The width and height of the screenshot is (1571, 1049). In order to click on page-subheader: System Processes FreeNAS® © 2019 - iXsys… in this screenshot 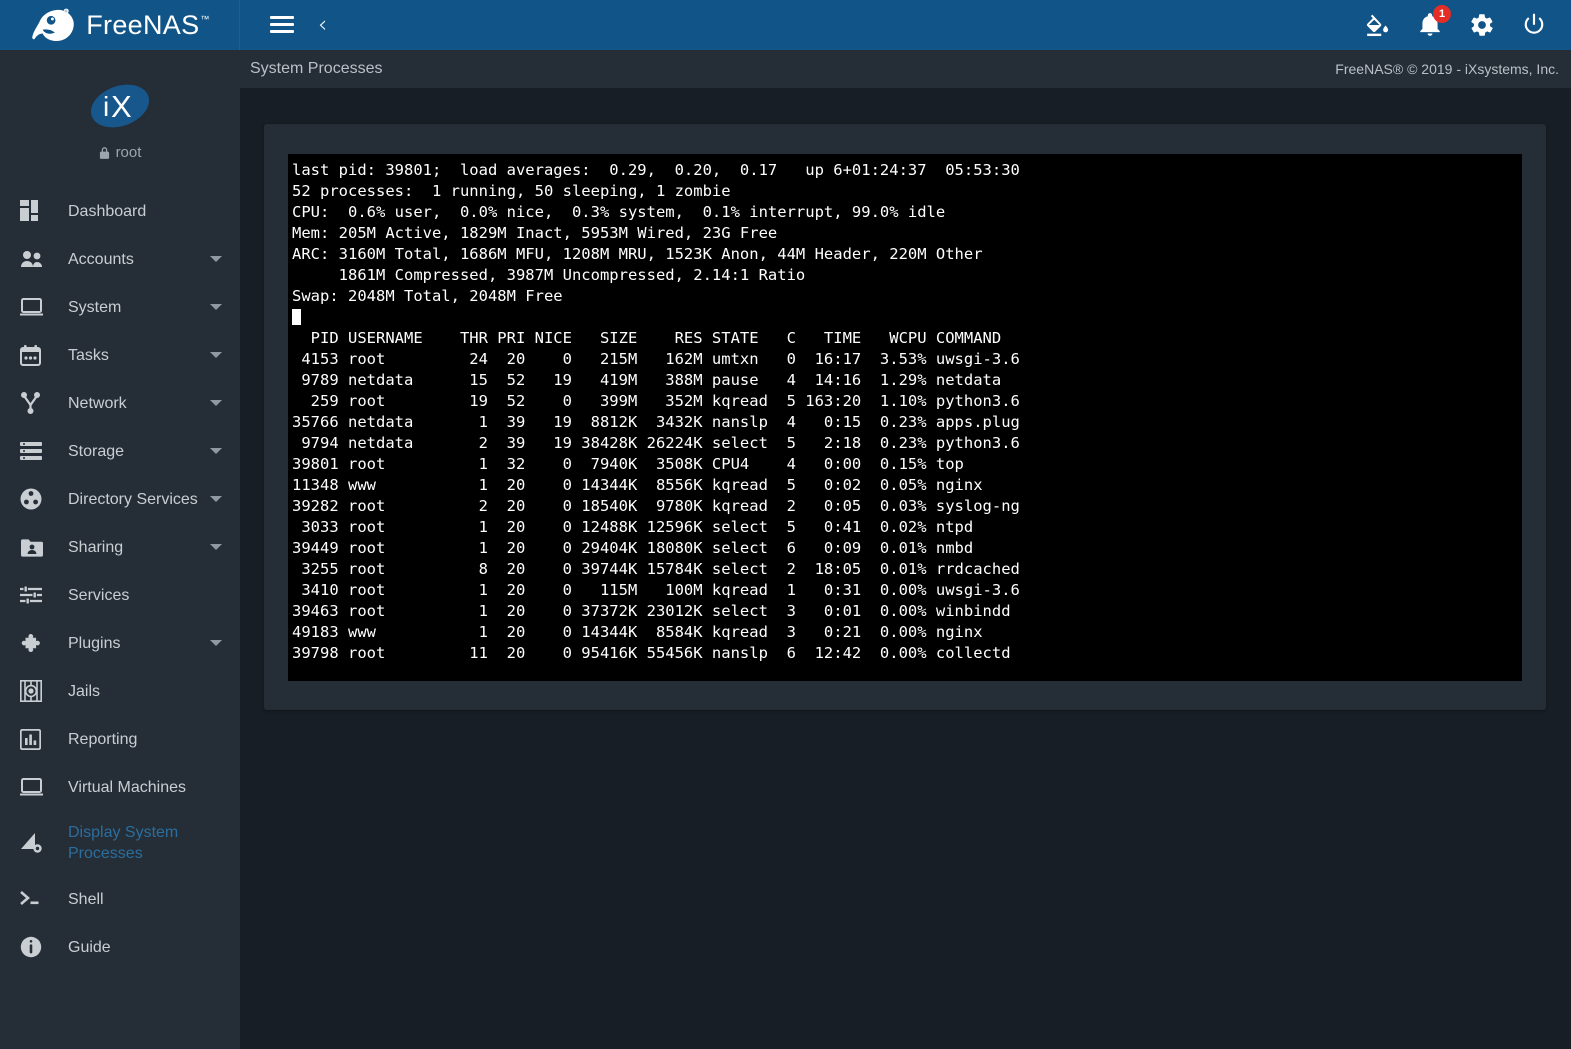, I will do `click(905, 69)`.